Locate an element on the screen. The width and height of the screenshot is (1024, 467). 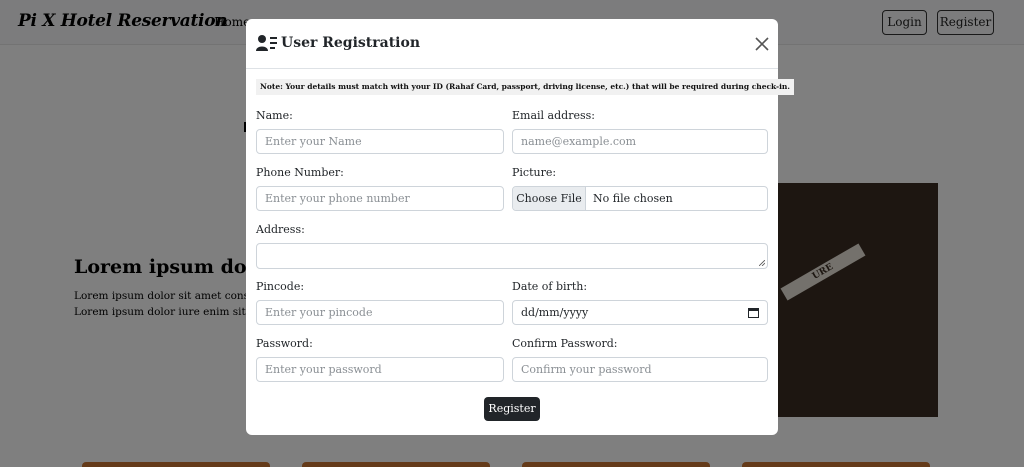
confirm-password-label: Confirm Password: is located at coordinates (565, 343).